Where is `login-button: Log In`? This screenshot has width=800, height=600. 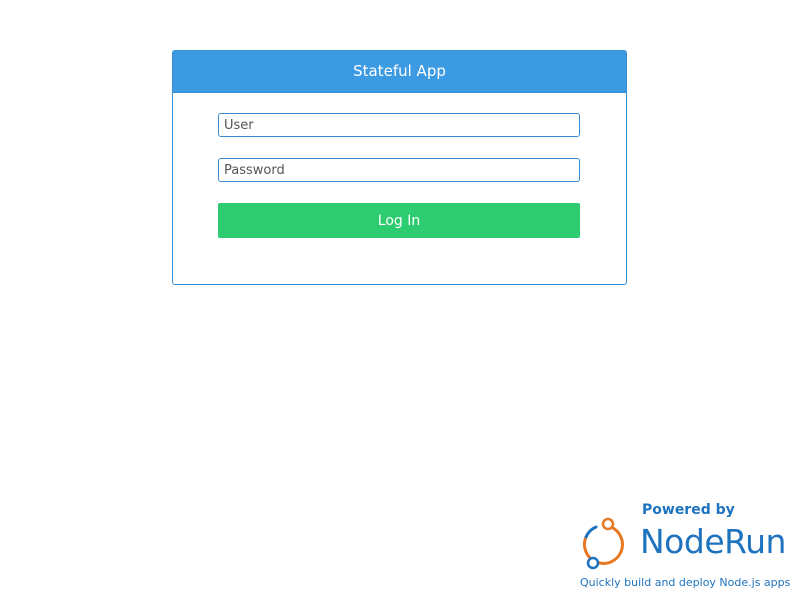 login-button: Log In is located at coordinates (399, 220).